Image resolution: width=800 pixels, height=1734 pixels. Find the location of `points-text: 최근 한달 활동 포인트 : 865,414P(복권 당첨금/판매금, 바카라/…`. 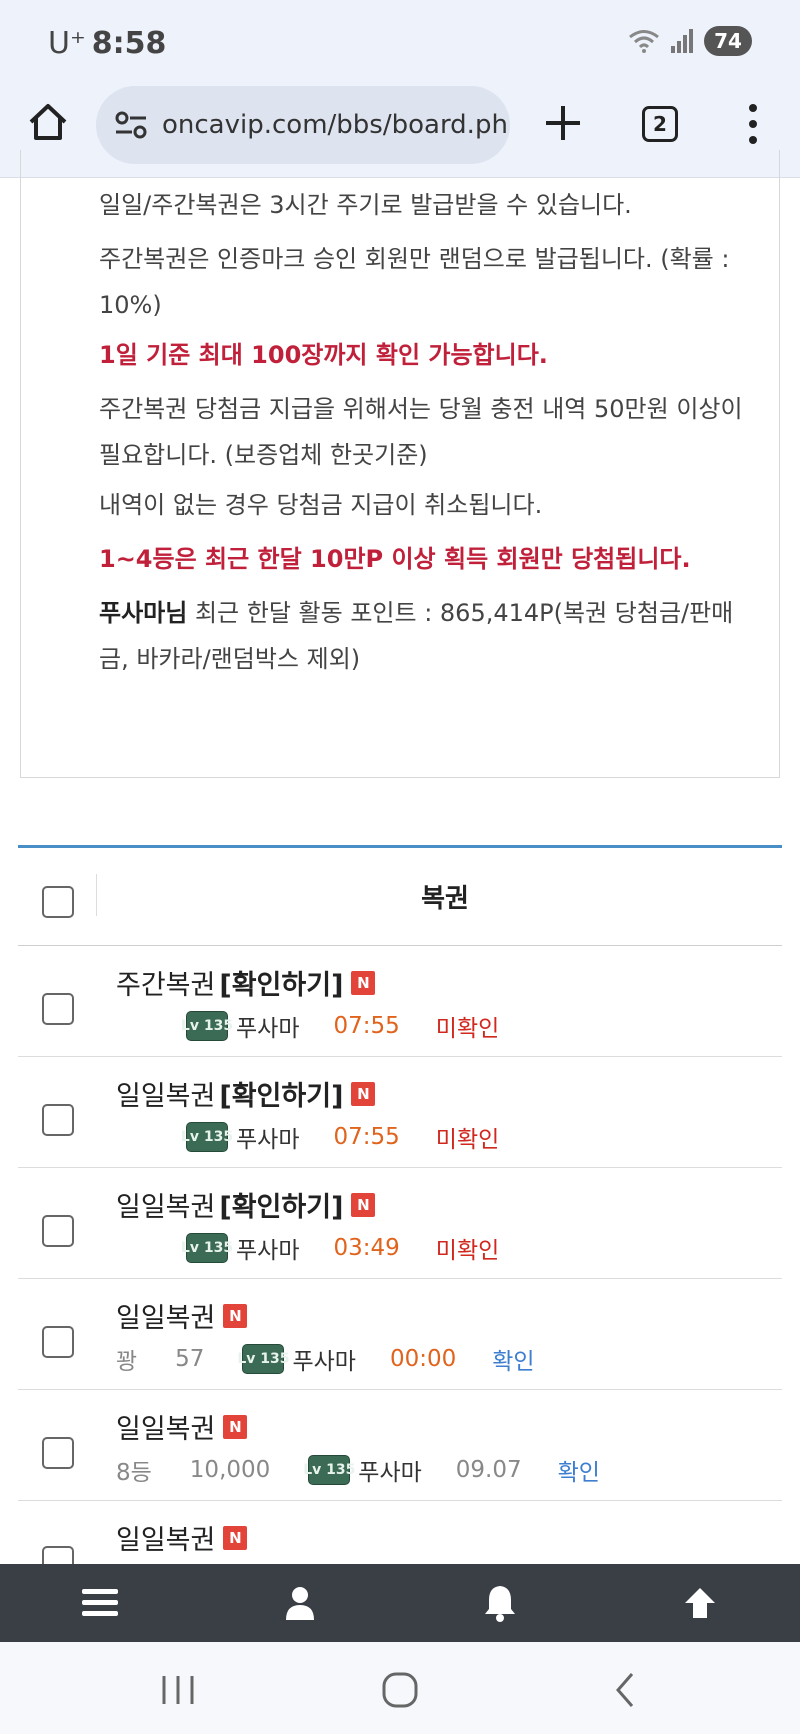

points-text: 최근 한달 활동 포인트 : 865,414P(복권 당첨금/판매금, 바카라/… is located at coordinates (416, 636).